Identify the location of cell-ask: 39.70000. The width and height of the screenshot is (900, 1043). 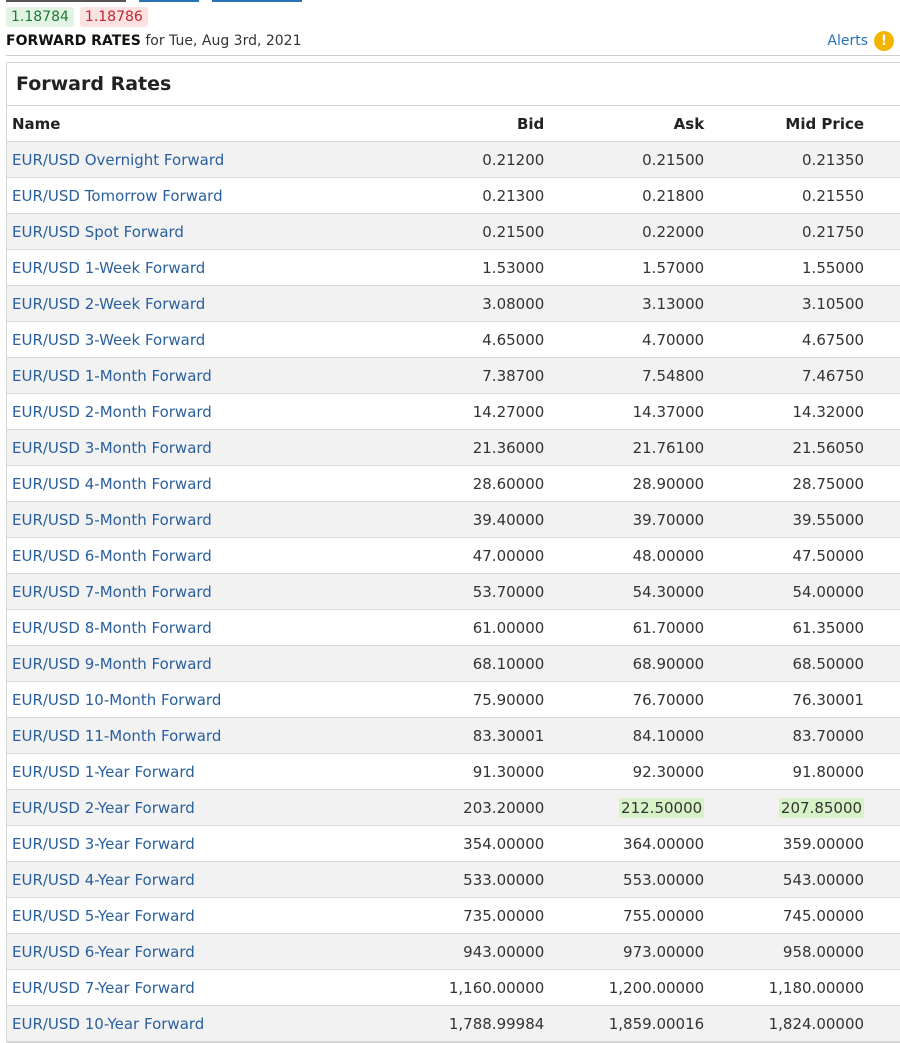
(624, 519).